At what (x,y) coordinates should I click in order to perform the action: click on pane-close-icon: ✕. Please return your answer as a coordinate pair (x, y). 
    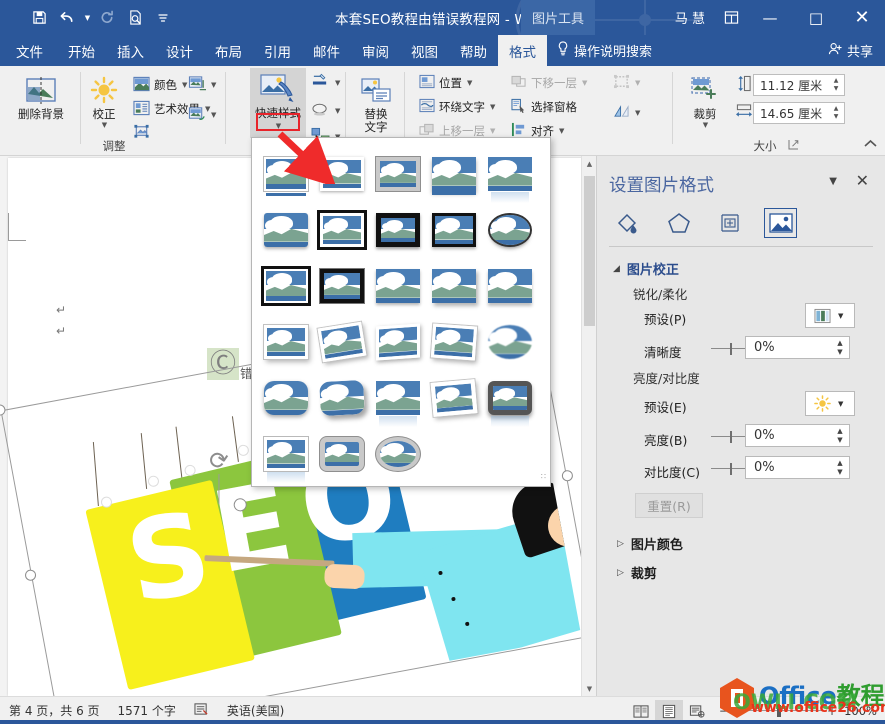
    Looking at the image, I should click on (862, 180).